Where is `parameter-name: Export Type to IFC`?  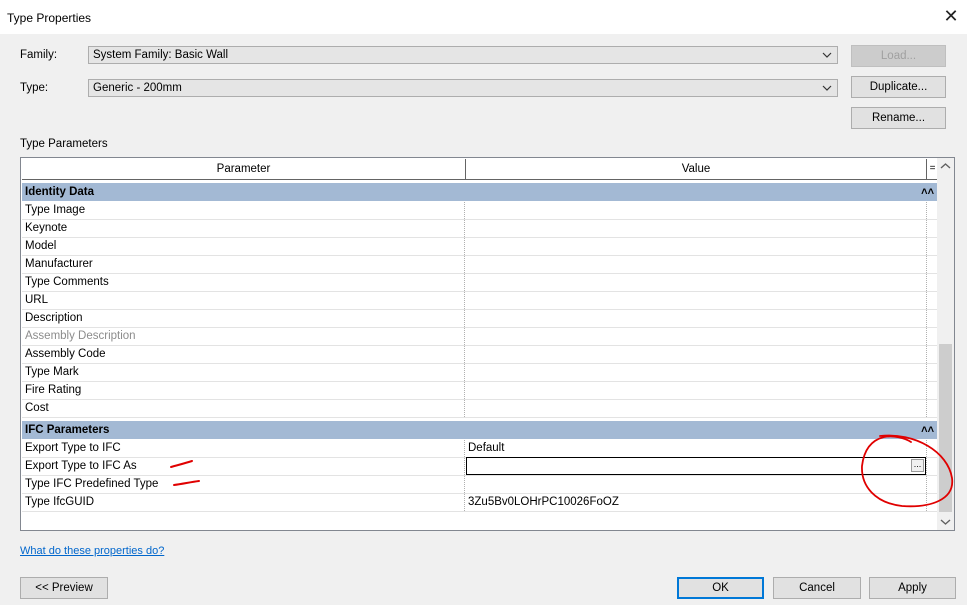 parameter-name: Export Type to IFC is located at coordinates (243, 448).